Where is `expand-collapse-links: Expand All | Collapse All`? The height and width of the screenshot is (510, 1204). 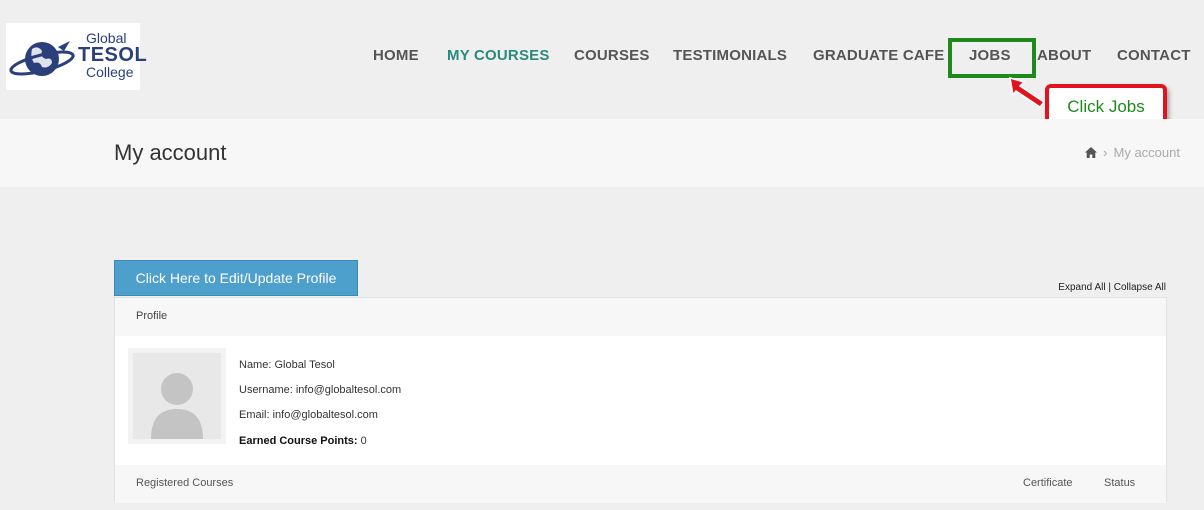
expand-collapse-links: Expand All | Collapse All is located at coordinates (1112, 287).